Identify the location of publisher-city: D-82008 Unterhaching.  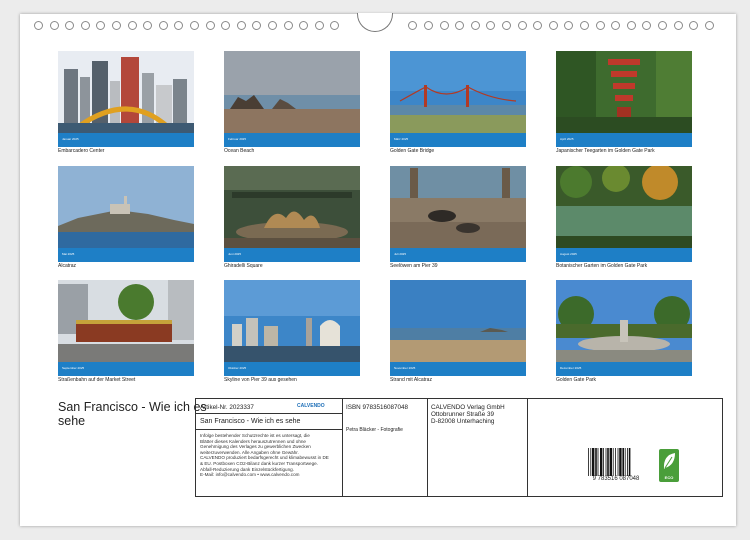
(463, 421).